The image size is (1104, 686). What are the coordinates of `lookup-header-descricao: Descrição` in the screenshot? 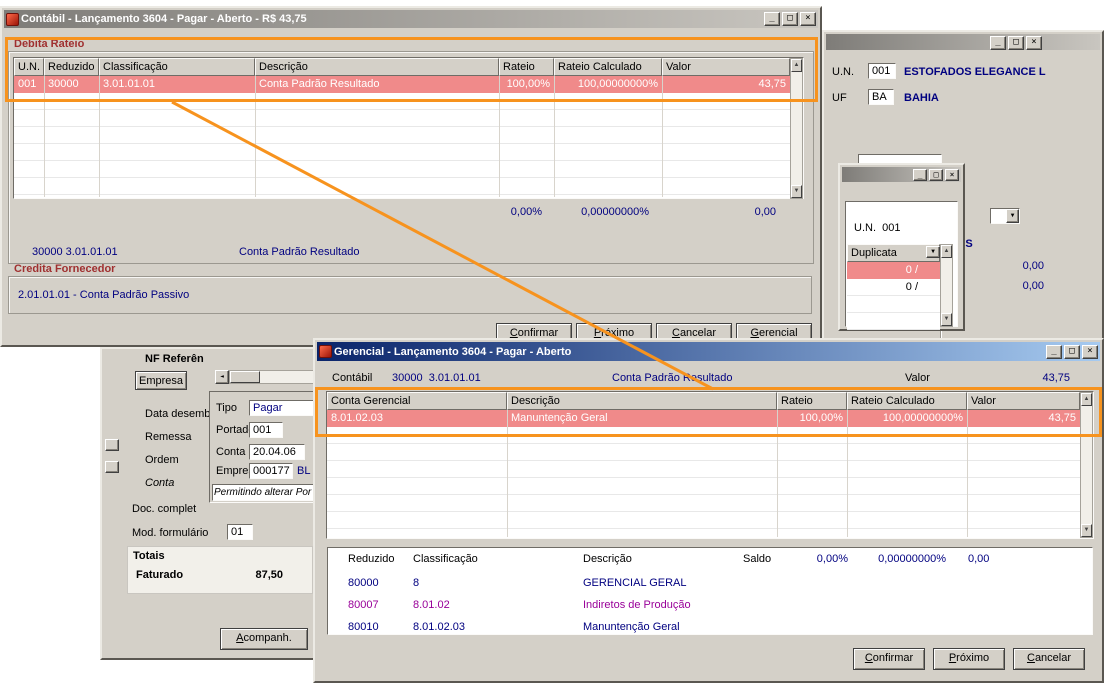 It's located at (607, 559).